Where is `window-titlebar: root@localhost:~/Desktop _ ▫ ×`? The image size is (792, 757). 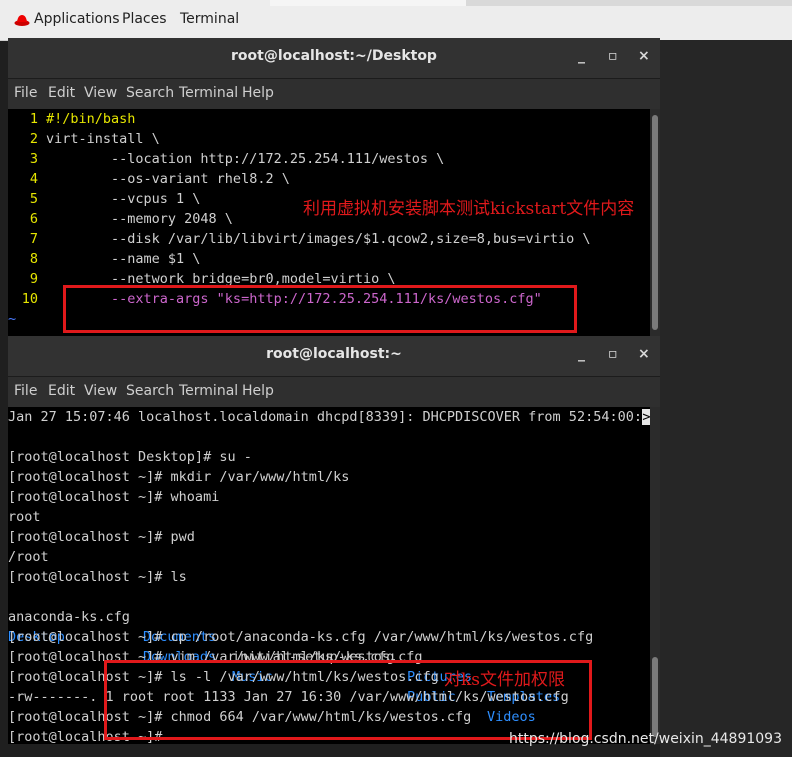
window-titlebar: root@localhost:~/Desktop _ ▫ × is located at coordinates (334, 58).